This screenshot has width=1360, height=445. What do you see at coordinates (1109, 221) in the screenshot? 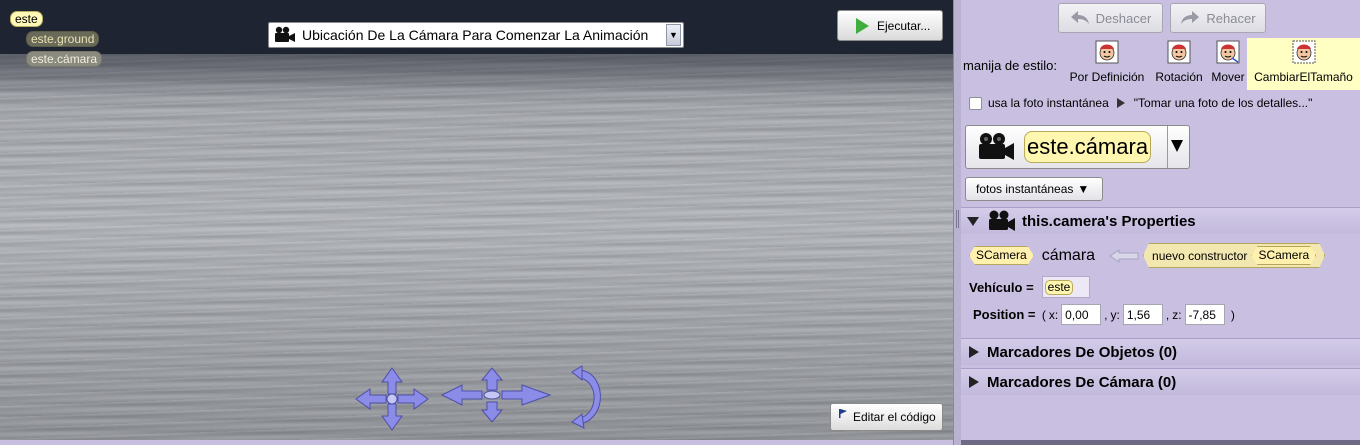
I see `properties-title: this.camera's Properties` at bounding box center [1109, 221].